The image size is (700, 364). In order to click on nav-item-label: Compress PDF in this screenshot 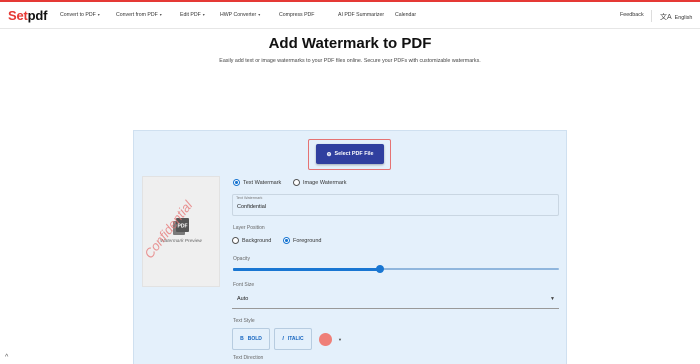, I will do `click(297, 15)`.